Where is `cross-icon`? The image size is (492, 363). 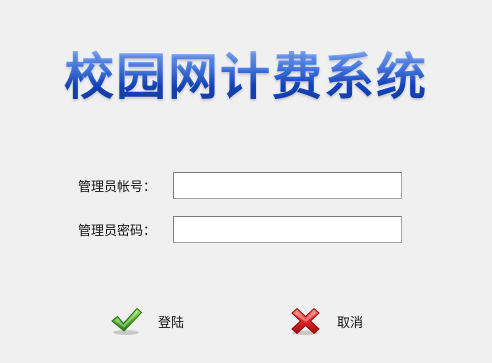 cross-icon is located at coordinates (305, 321).